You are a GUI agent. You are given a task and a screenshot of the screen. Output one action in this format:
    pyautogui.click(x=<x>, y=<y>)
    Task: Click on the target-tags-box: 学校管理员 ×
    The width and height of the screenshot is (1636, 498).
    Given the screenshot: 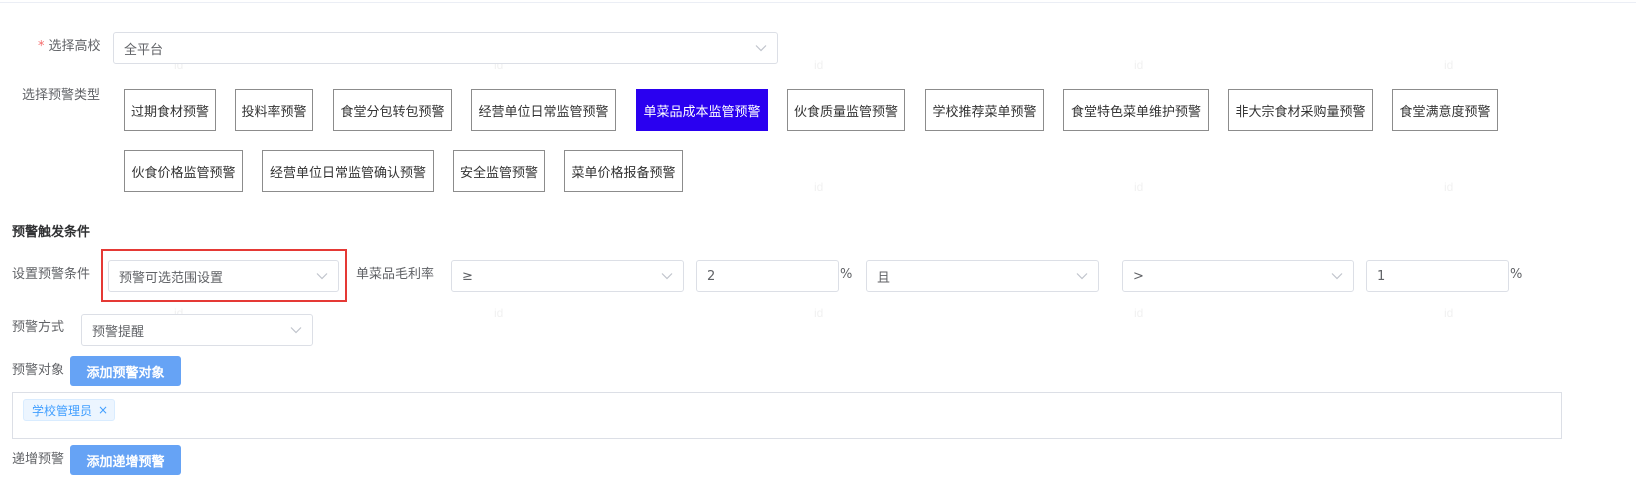 What is the action you would take?
    pyautogui.click(x=787, y=415)
    